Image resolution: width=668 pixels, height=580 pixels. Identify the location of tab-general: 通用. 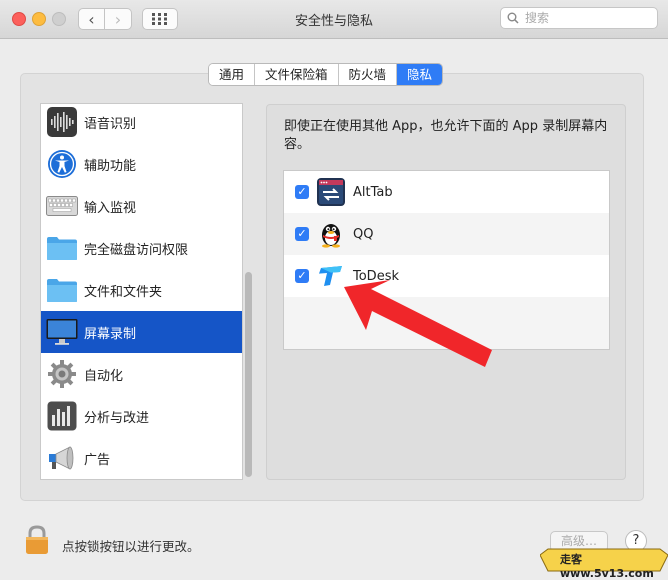
(232, 74).